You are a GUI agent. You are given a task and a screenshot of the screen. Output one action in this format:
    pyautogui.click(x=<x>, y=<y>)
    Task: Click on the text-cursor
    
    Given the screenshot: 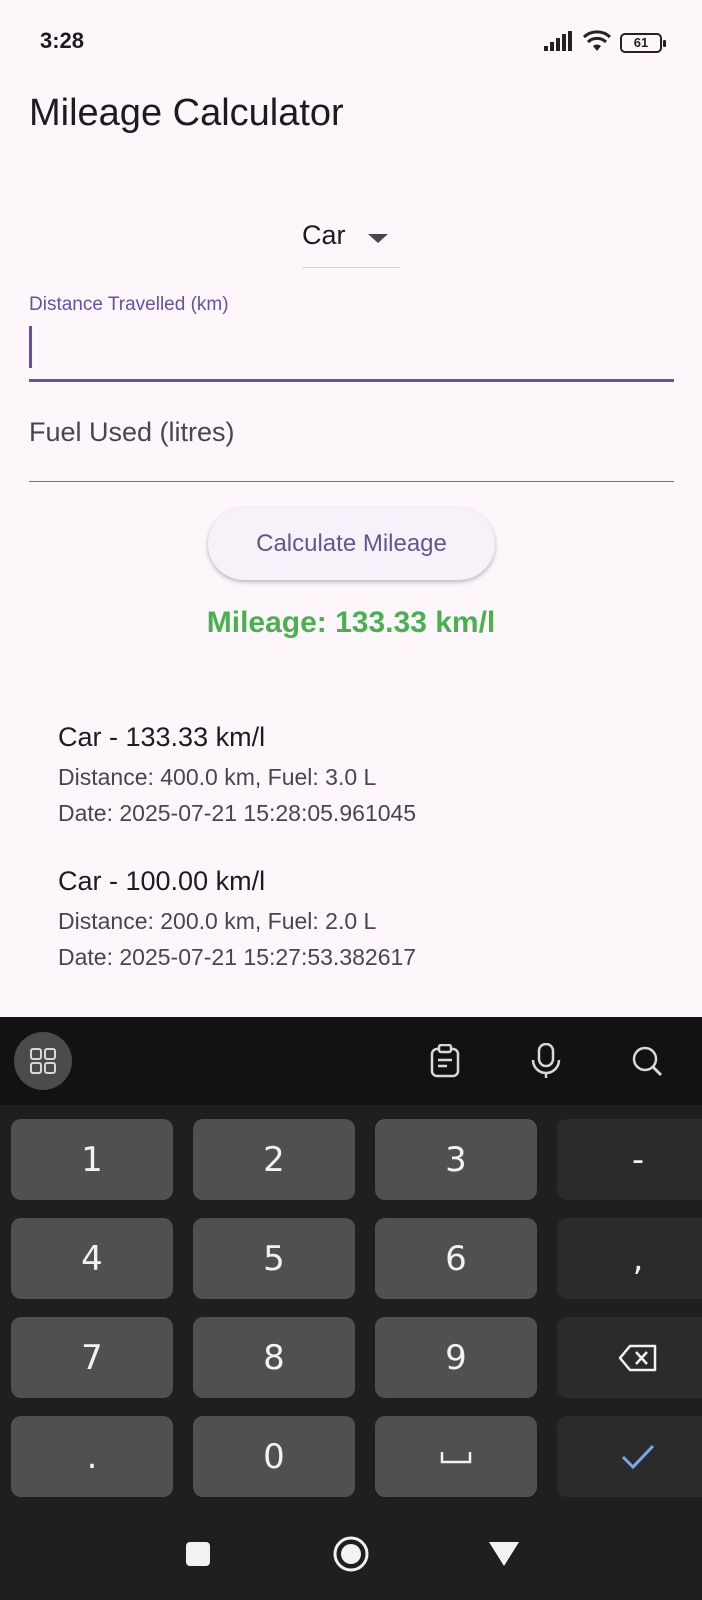 What is the action you would take?
    pyautogui.click(x=30, y=347)
    